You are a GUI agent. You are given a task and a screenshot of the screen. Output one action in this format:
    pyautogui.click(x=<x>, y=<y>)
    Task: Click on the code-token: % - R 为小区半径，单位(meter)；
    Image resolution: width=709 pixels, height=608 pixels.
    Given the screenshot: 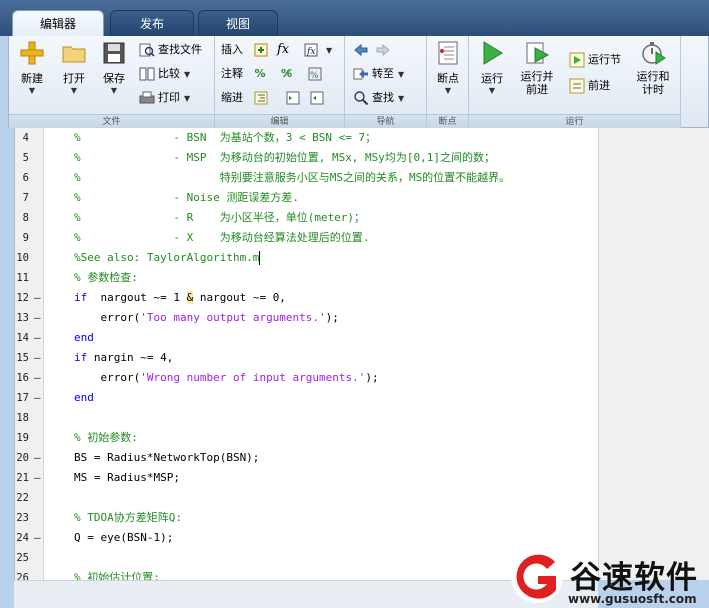 What is the action you would take?
    pyautogui.click(x=220, y=217)
    